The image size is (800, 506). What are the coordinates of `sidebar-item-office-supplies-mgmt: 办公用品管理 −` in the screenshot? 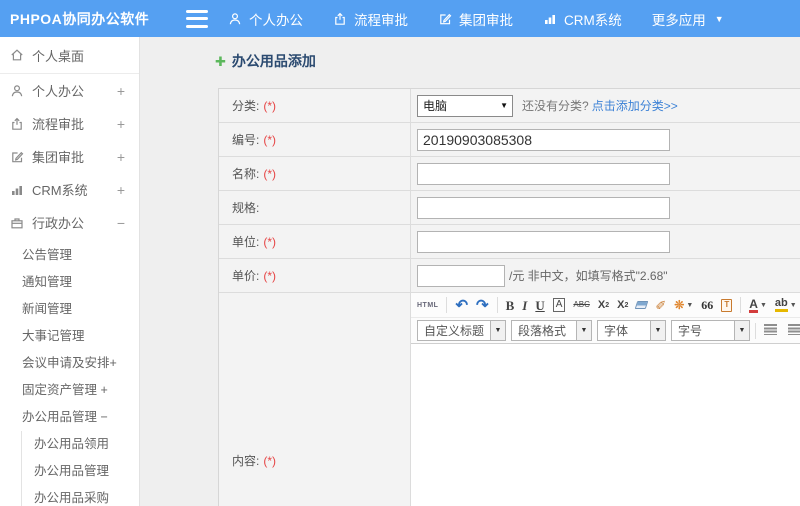 It's located at (69, 417).